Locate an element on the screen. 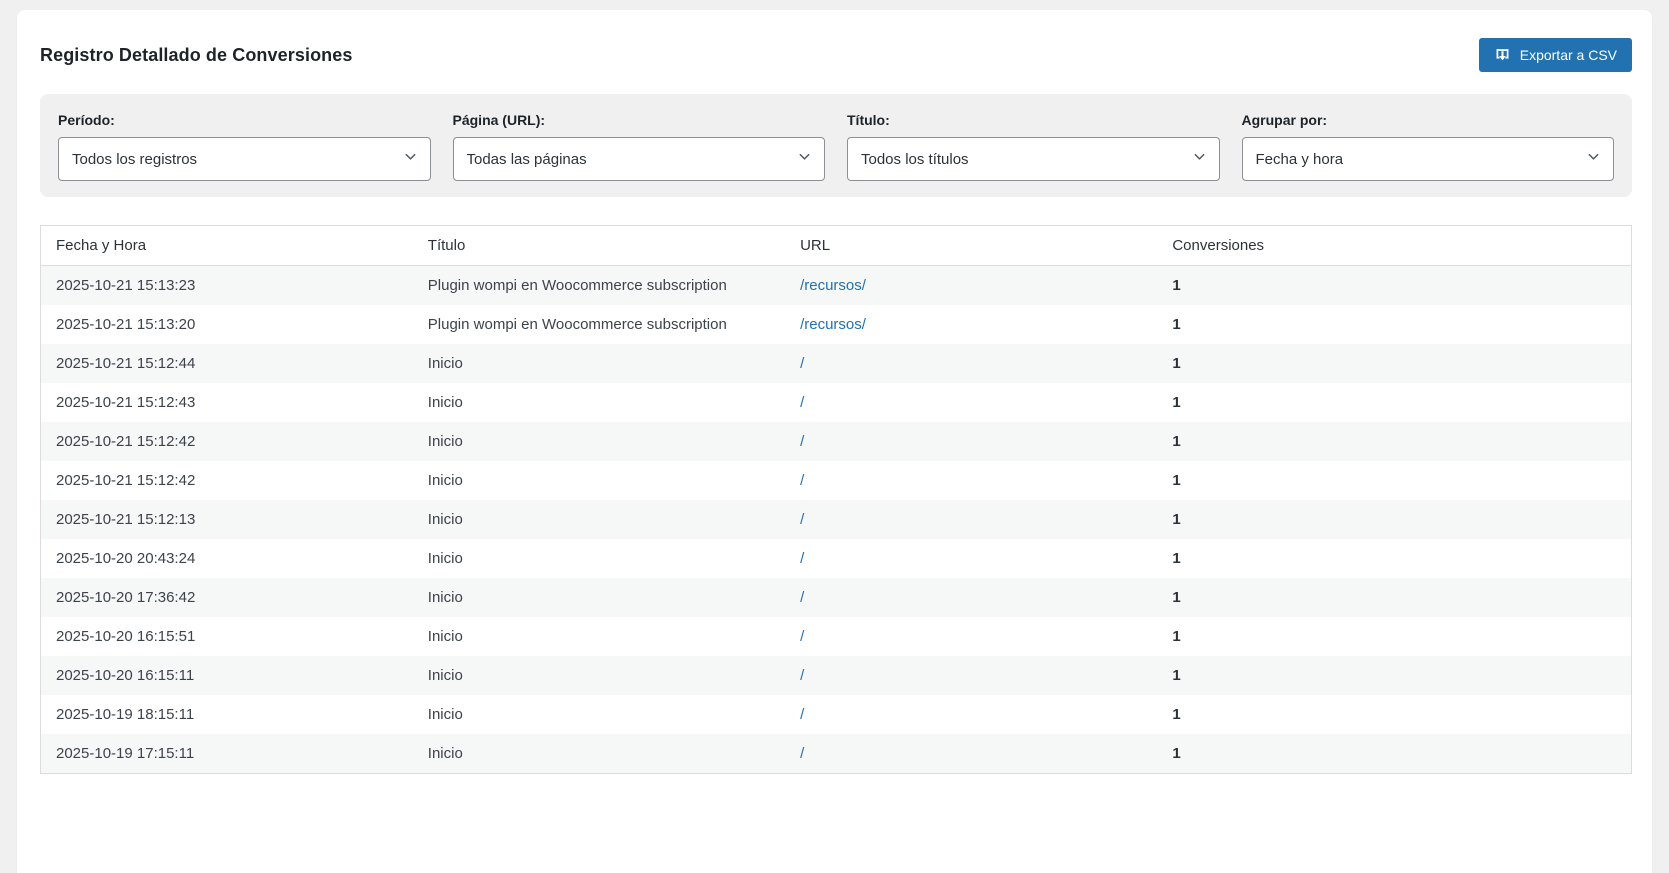 The height and width of the screenshot is (873, 1669). column-header-conversions: Conversiones is located at coordinates (1394, 245).